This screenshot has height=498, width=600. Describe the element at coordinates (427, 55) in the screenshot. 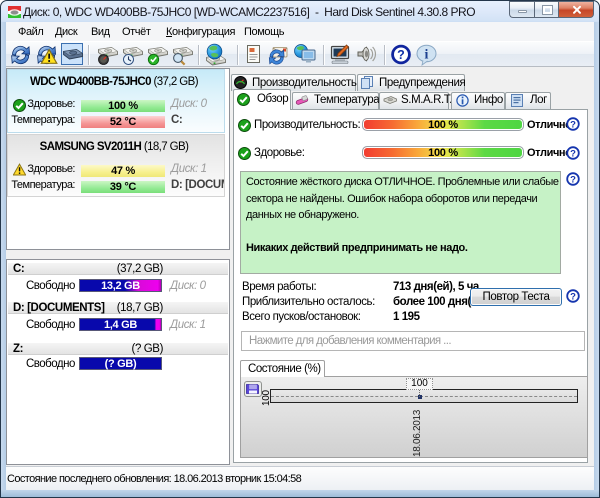

I see `svg-text: i` at that location.